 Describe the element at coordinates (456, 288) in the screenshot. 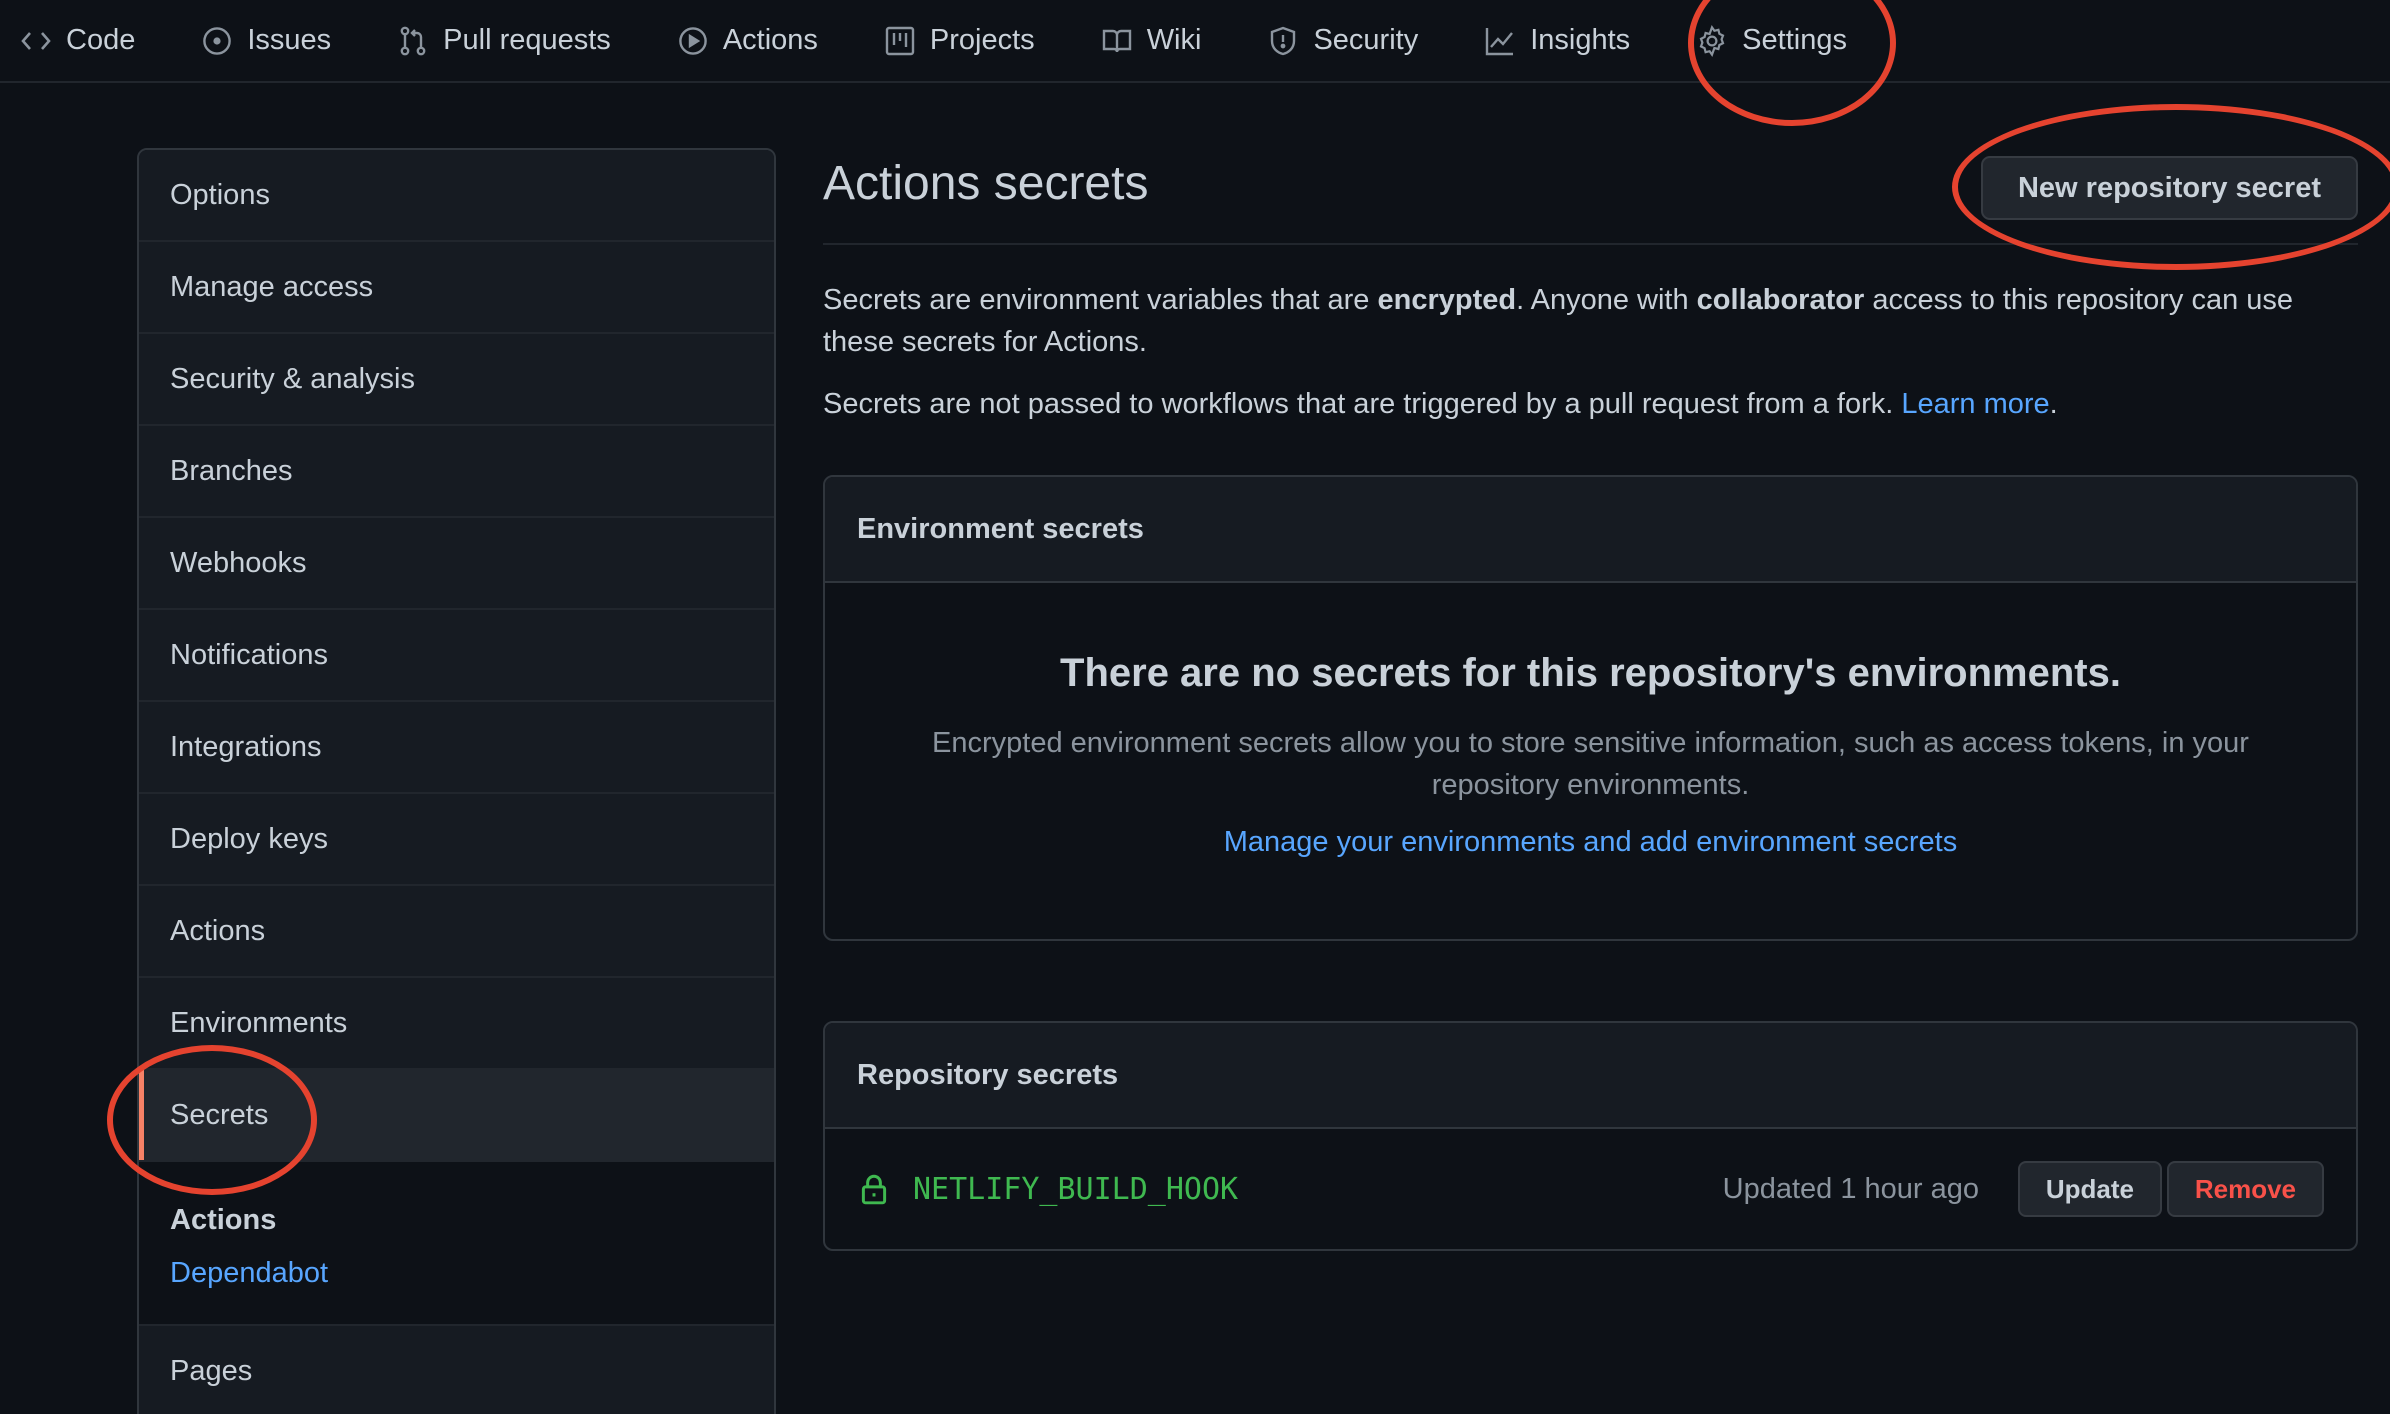

I see `sidebar-item-manage-access: Manage access` at that location.